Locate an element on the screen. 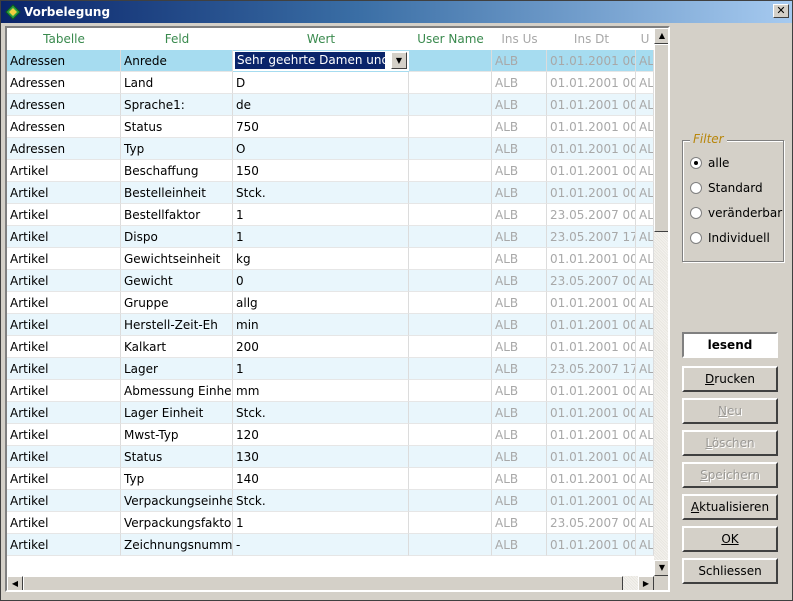 The image size is (793, 601). column-header-tabelle: Tabelle is located at coordinates (64, 39).